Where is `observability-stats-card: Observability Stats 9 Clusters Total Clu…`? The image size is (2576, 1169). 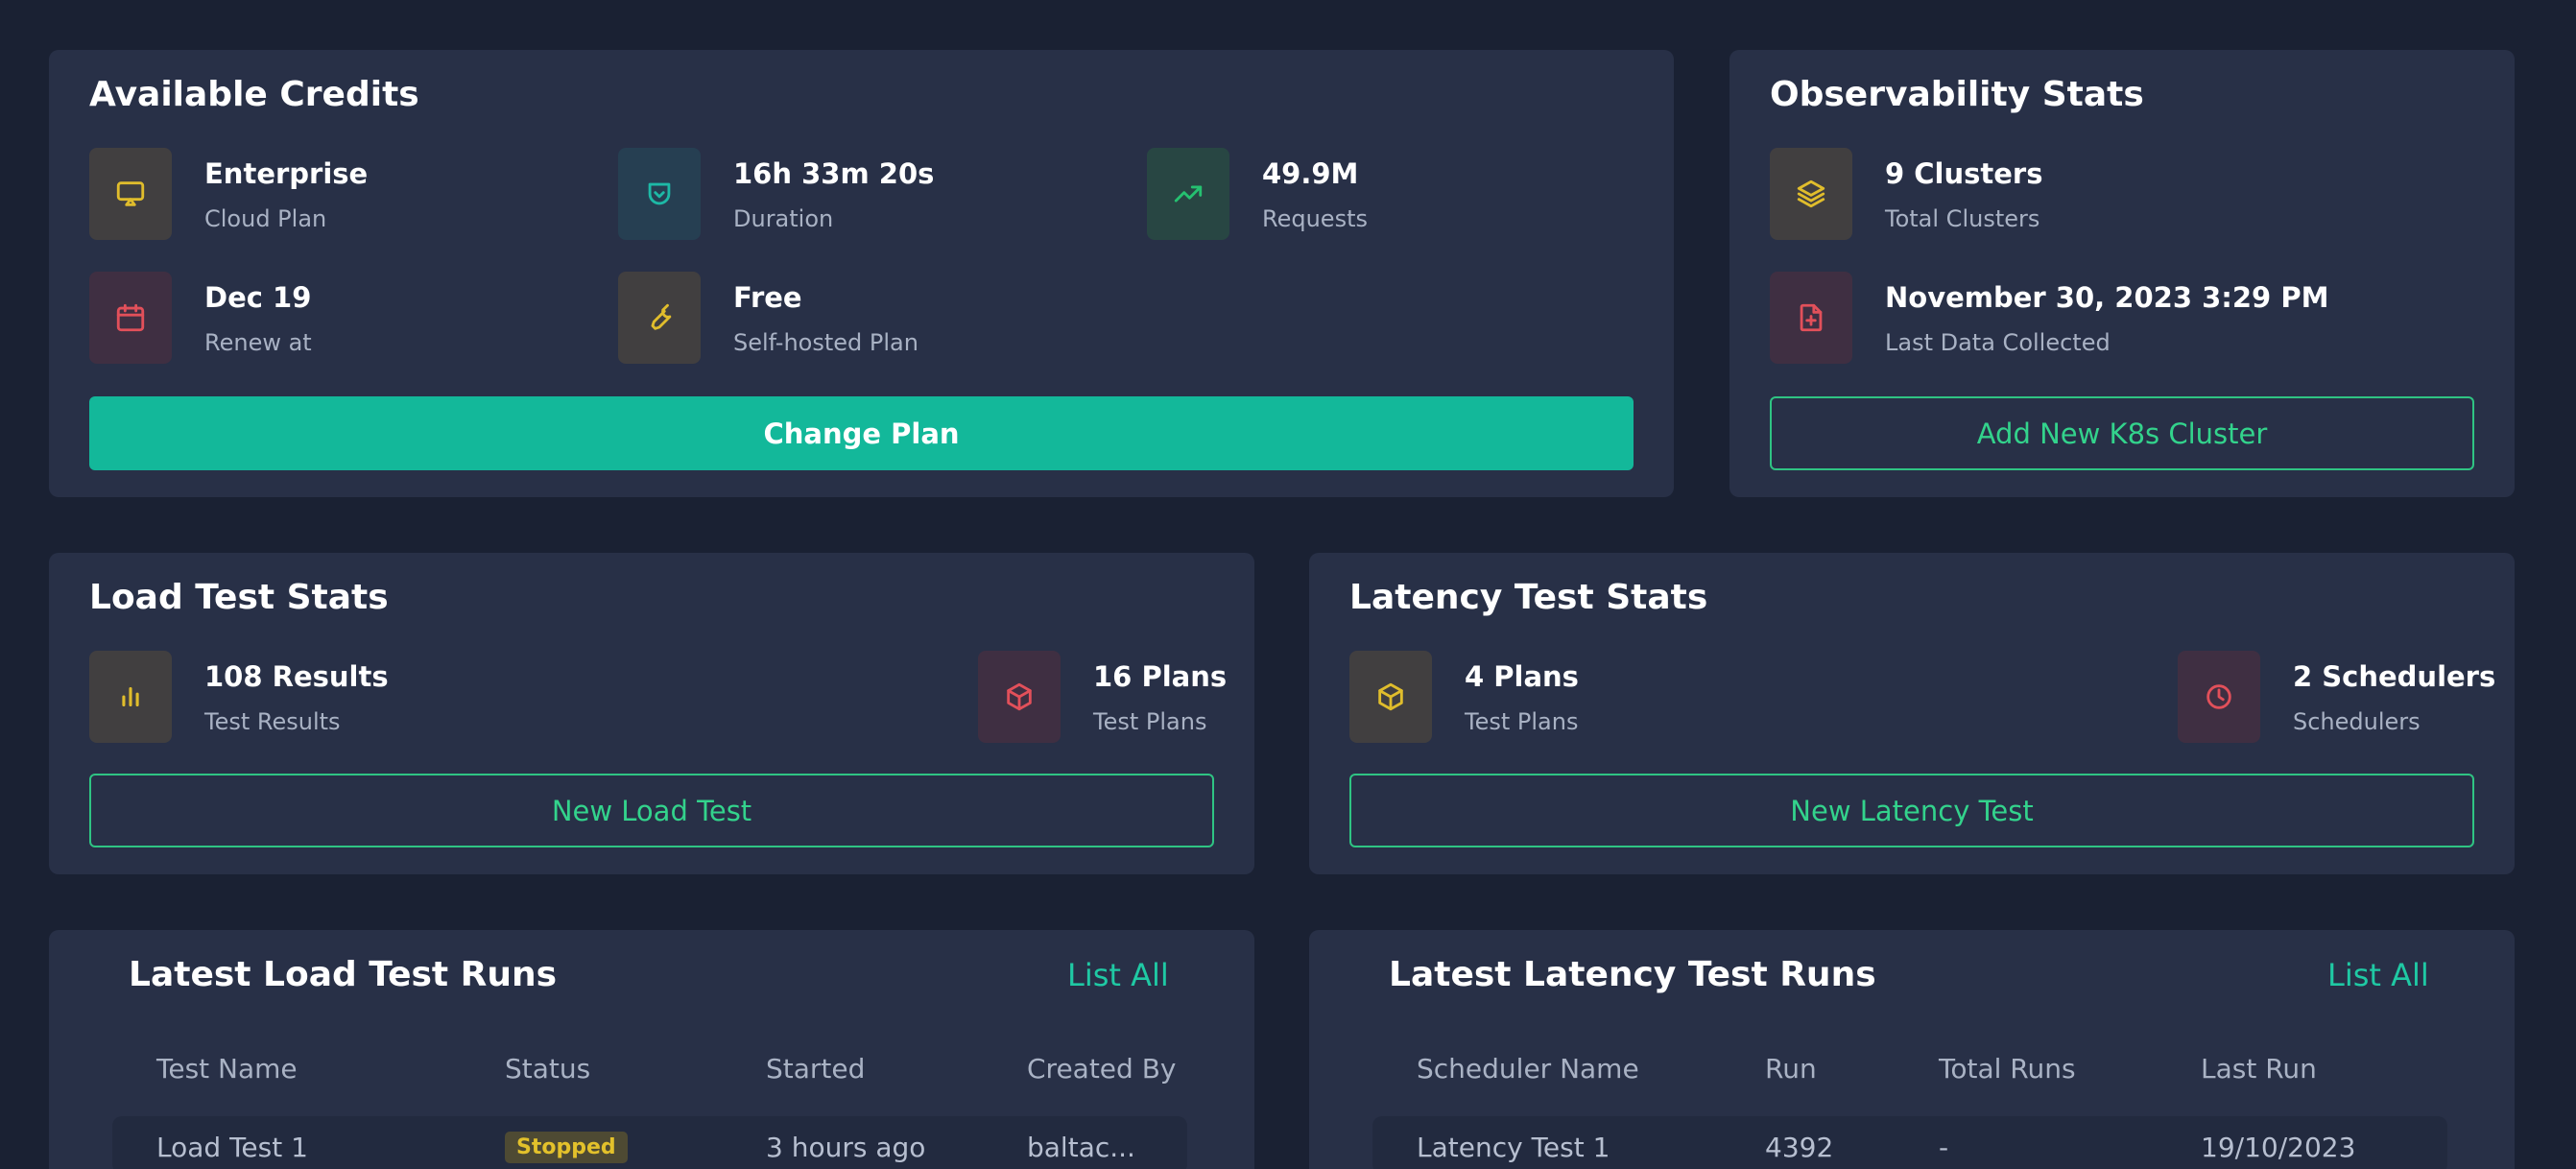 observability-stats-card: Observability Stats 9 Clusters Total Clu… is located at coordinates (2122, 273).